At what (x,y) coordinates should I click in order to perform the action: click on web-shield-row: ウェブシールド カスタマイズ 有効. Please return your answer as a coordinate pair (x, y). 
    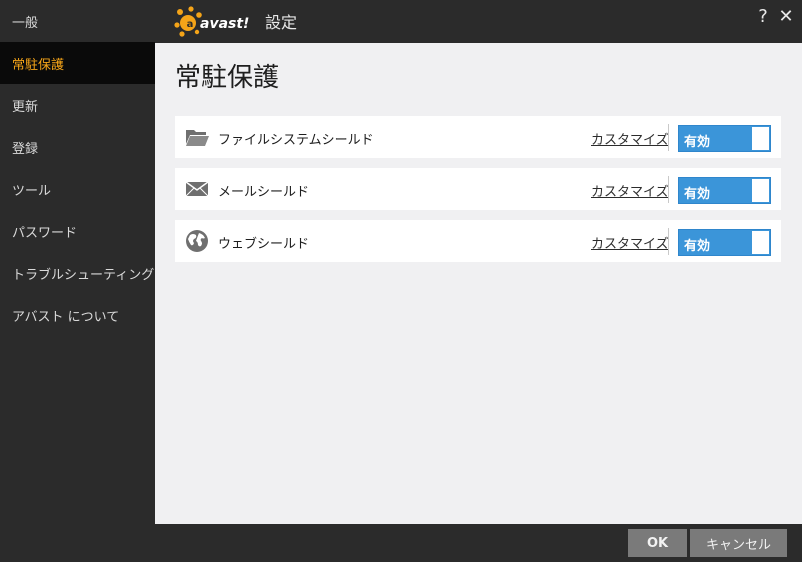
    Looking at the image, I should click on (478, 241).